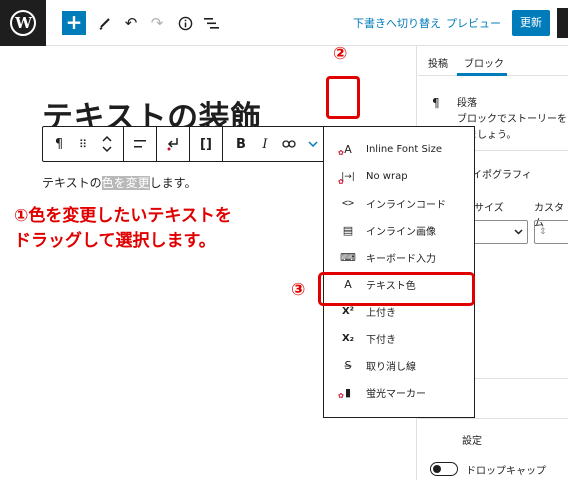 The image size is (568, 480). I want to click on add-block-button: +, so click(74, 23).